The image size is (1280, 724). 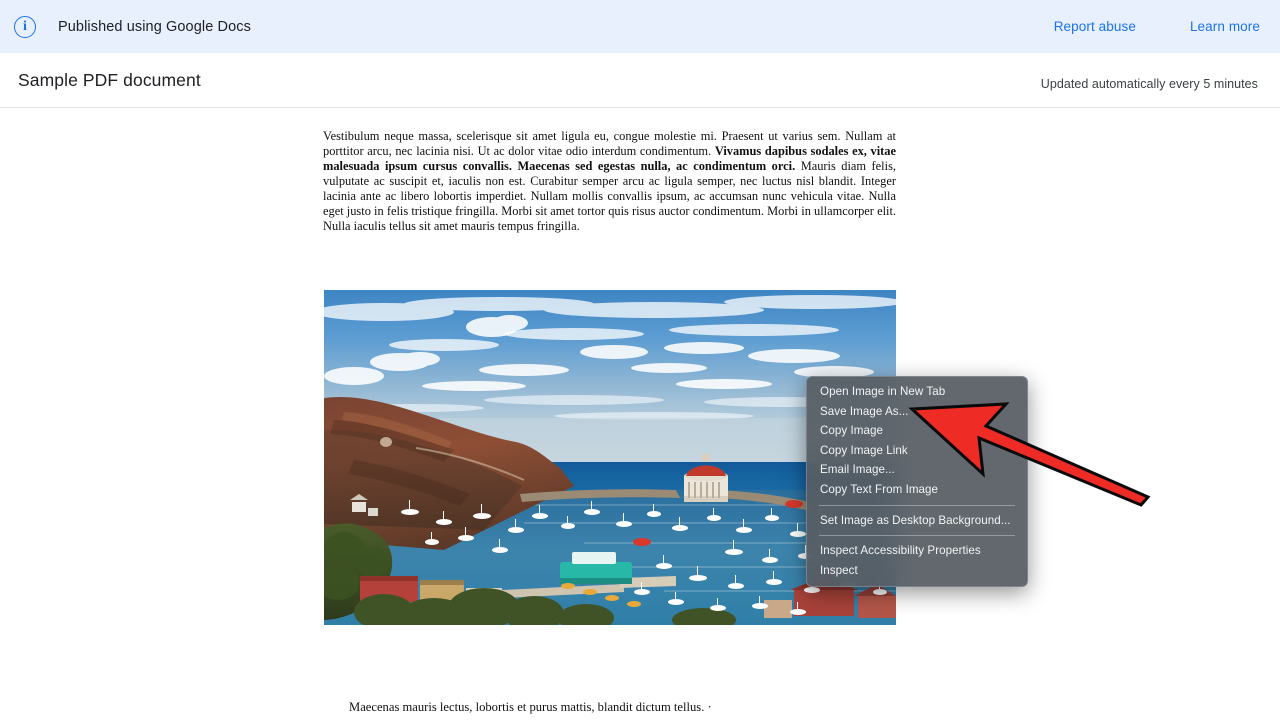 What do you see at coordinates (917, 451) in the screenshot?
I see `menu-item-copy-image-link: Copy Image Link` at bounding box center [917, 451].